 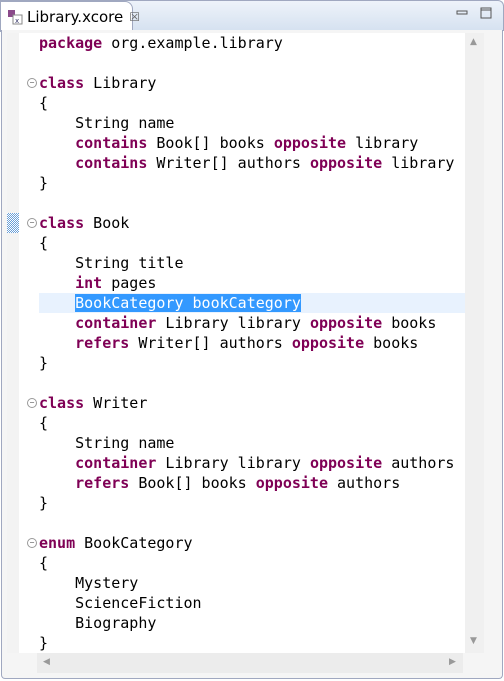 What do you see at coordinates (192, 43) in the screenshot?
I see `code-text: org.example.library` at bounding box center [192, 43].